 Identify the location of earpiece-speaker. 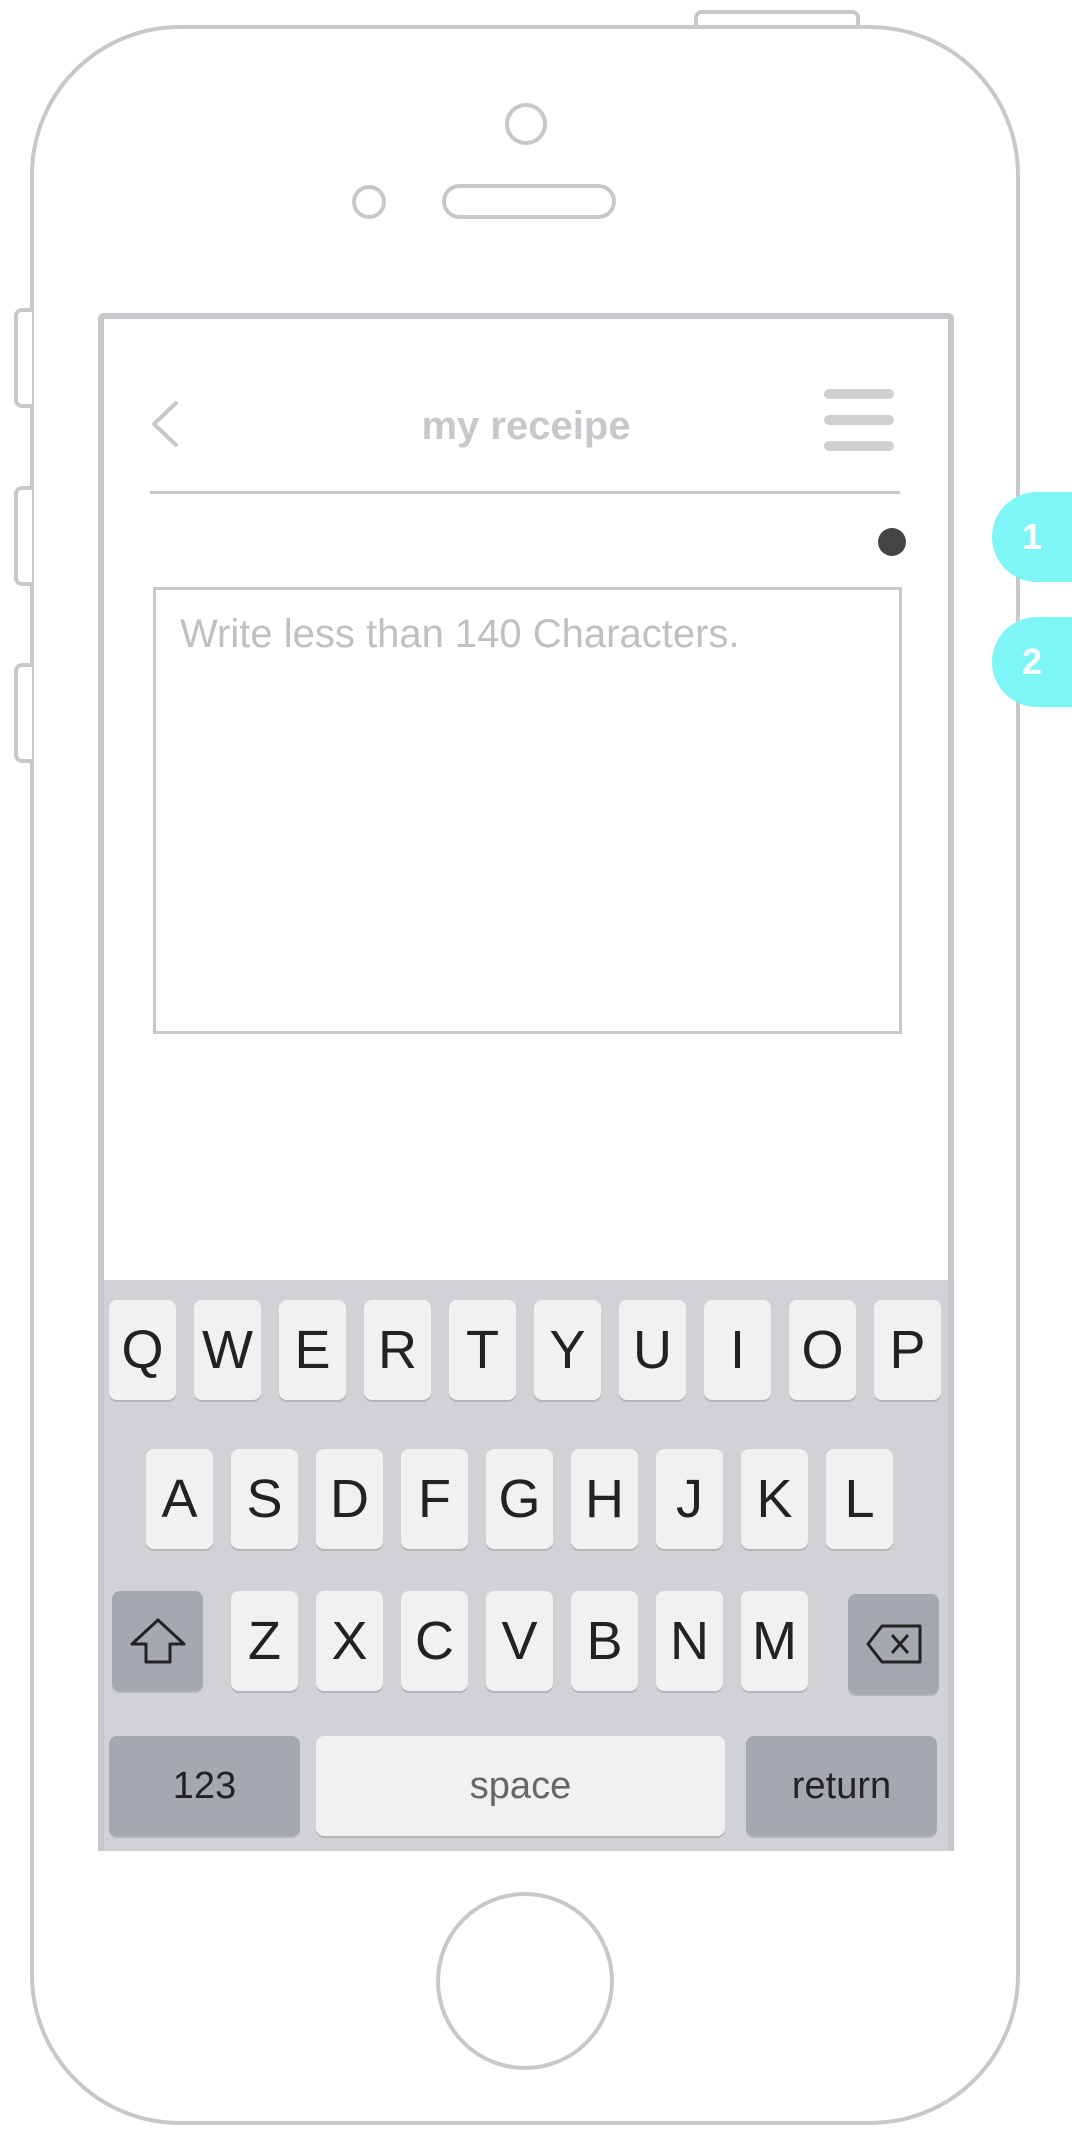
(529, 201).